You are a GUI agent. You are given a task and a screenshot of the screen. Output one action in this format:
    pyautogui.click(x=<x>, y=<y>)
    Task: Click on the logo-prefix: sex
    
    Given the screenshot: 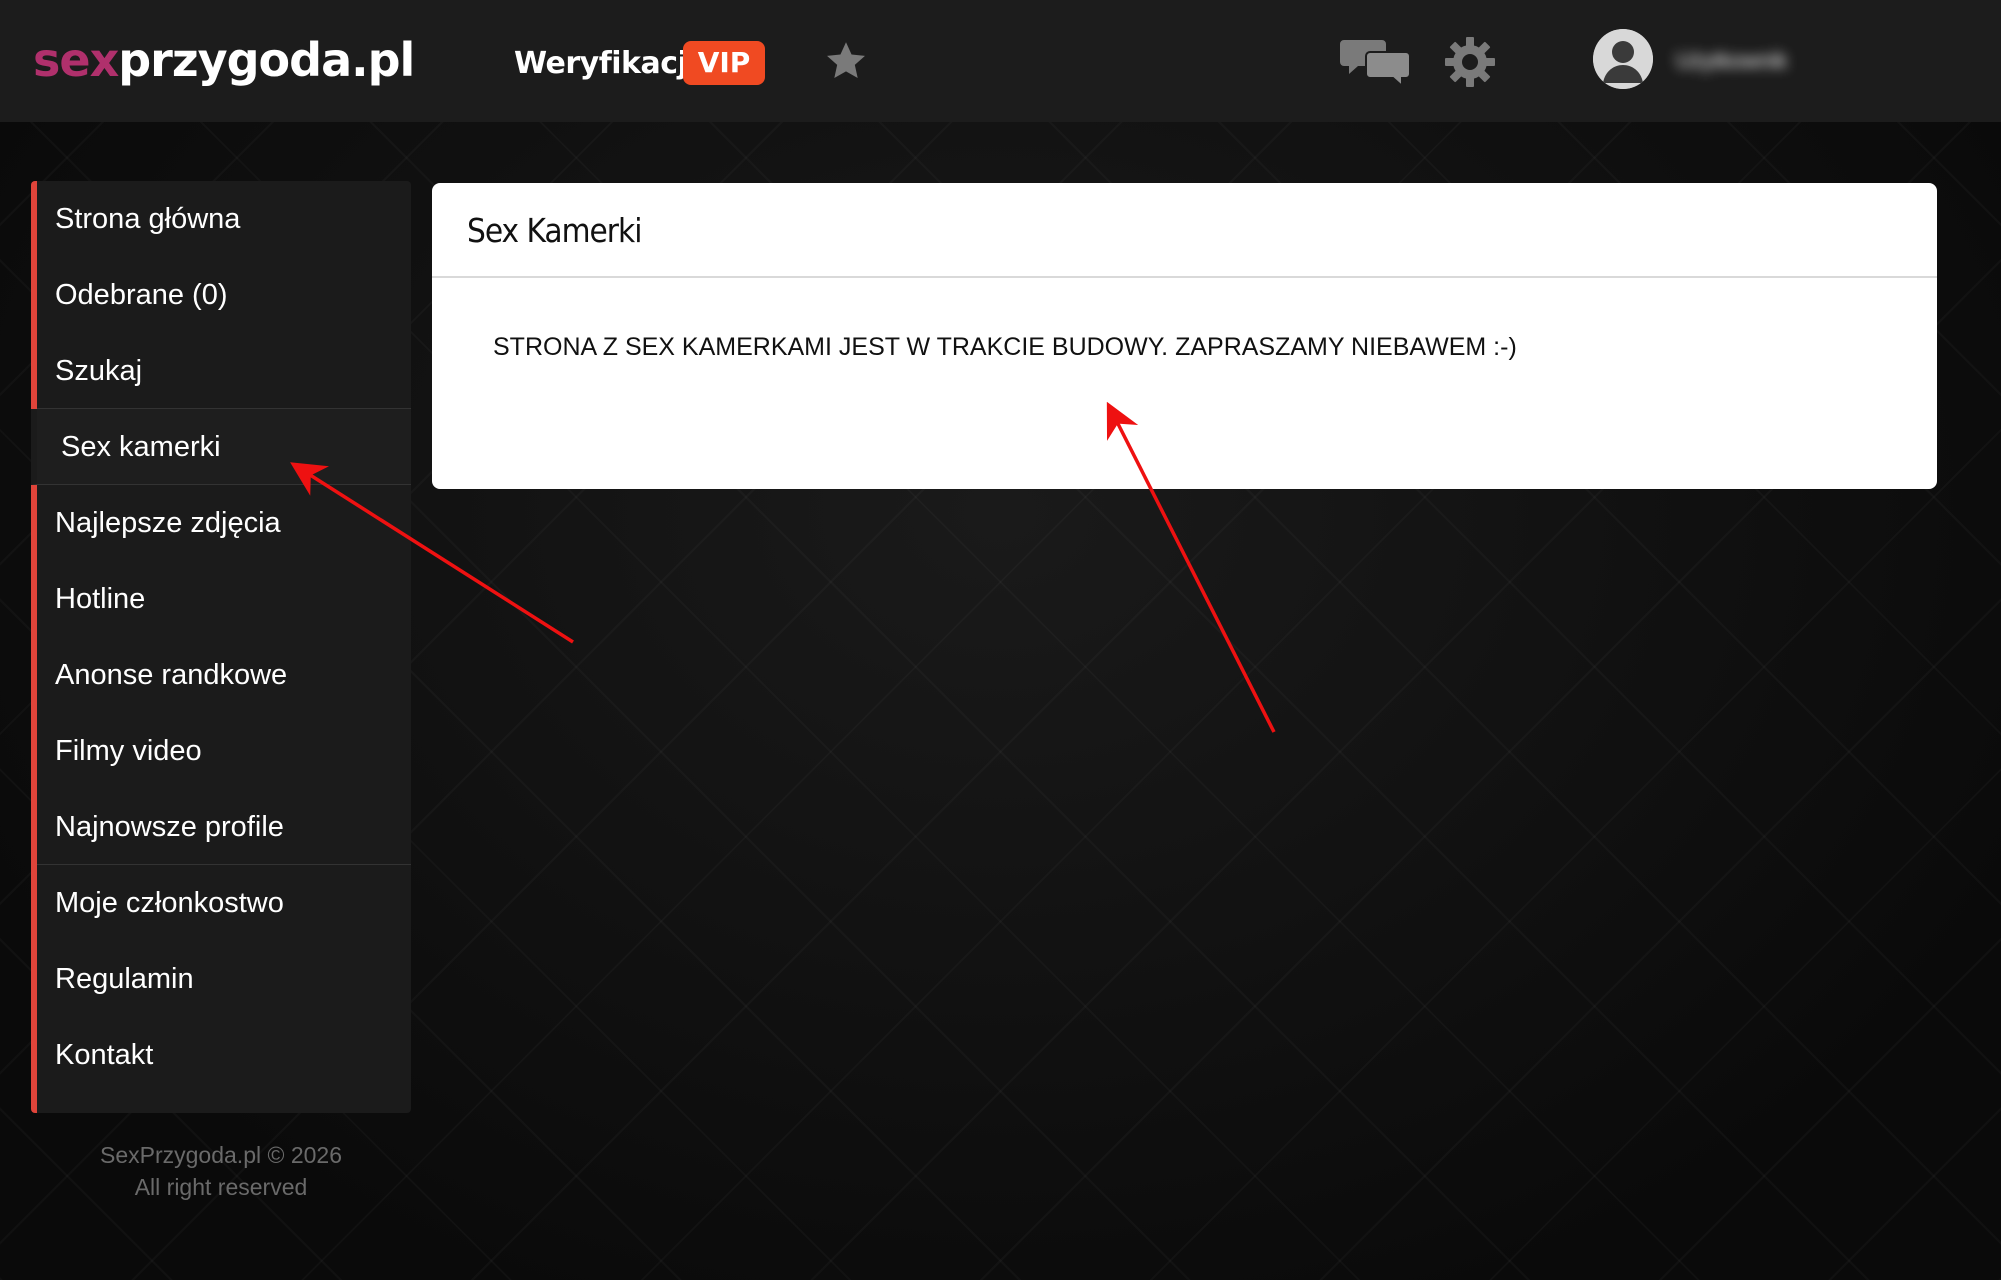 What is the action you would take?
    pyautogui.click(x=76, y=60)
    